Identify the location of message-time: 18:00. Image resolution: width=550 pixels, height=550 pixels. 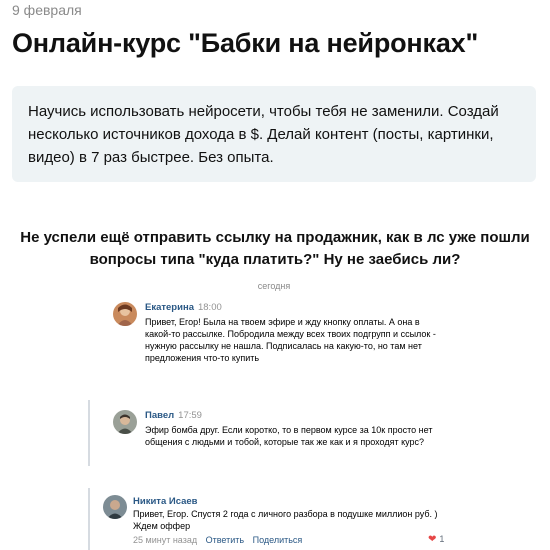
(209, 307).